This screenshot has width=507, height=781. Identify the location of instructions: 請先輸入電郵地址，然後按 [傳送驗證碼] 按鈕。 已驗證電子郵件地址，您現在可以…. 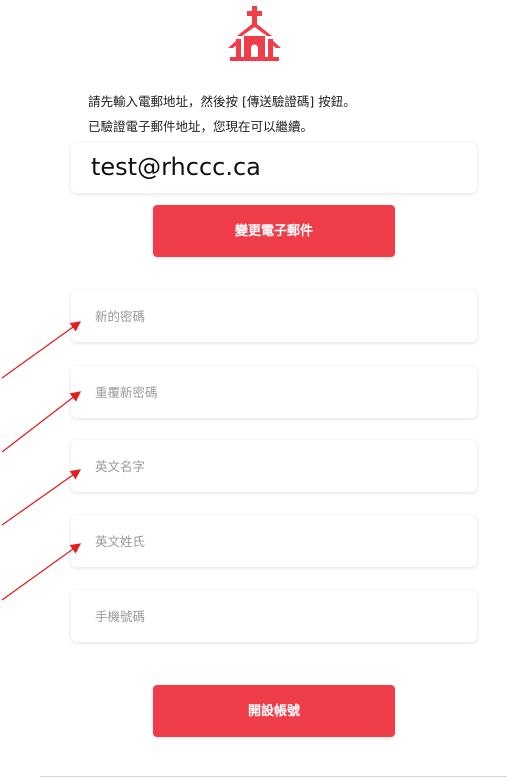
(222, 114).